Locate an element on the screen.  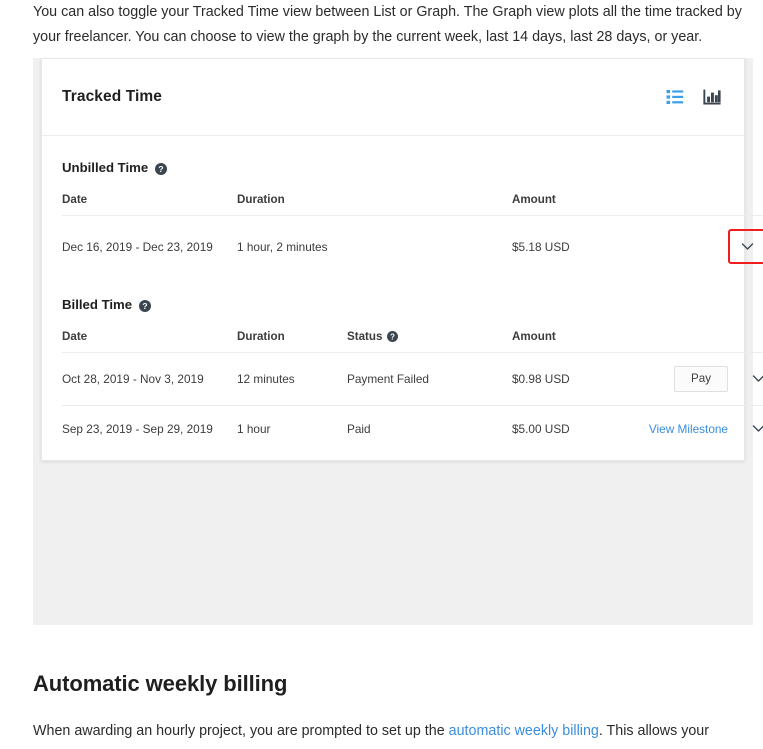
pay-button: Pay is located at coordinates (701, 379).